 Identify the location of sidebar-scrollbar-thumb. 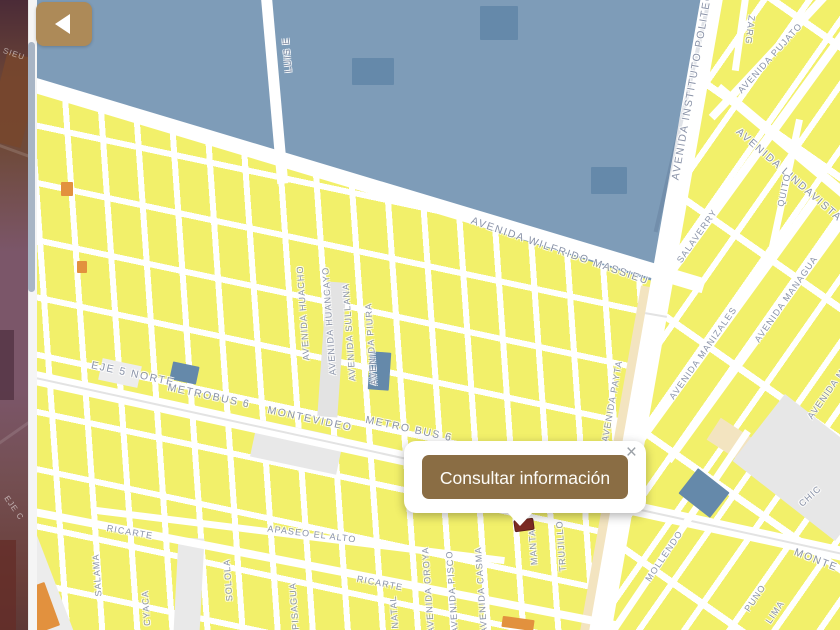
(31, 167).